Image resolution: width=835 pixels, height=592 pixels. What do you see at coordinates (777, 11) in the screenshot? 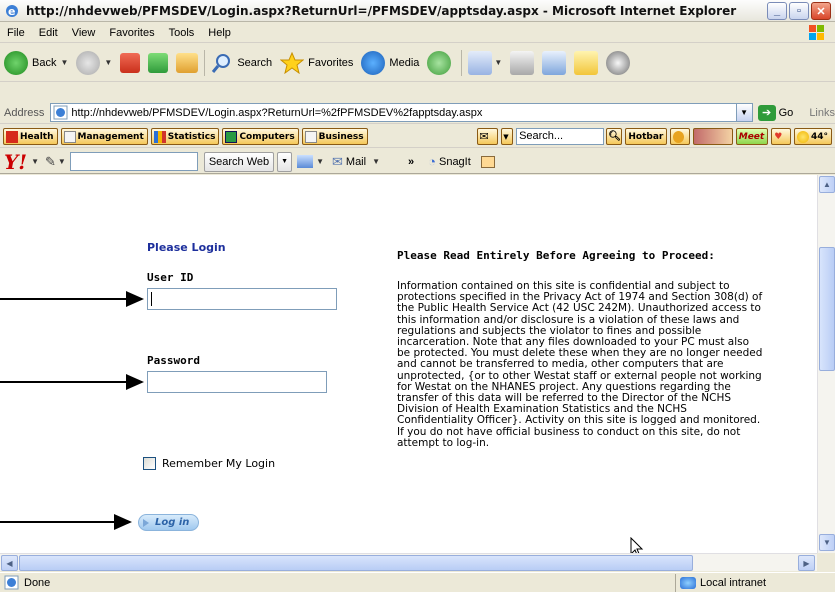
I see `minimize-button: _` at bounding box center [777, 11].